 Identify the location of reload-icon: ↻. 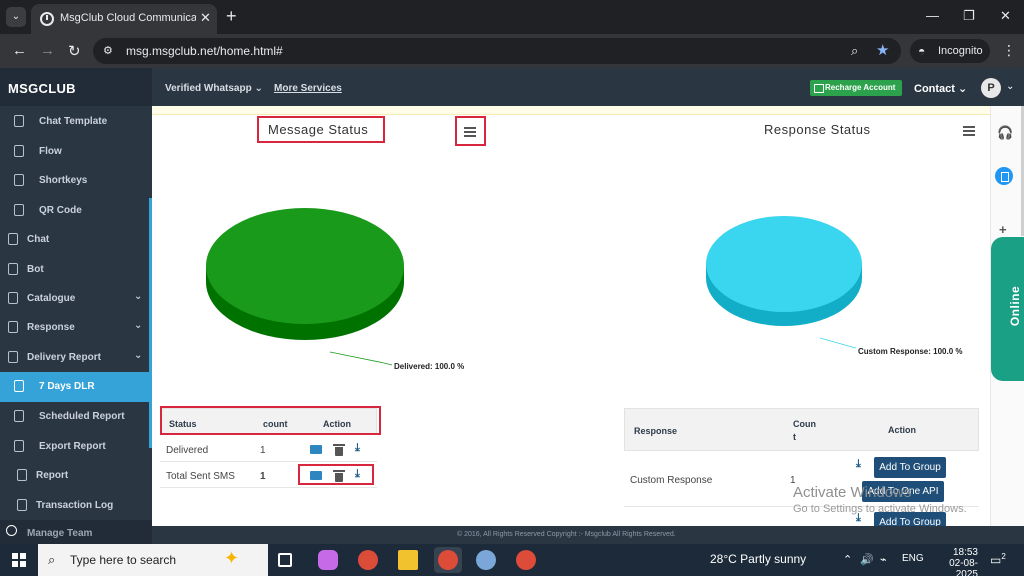
(74, 51).